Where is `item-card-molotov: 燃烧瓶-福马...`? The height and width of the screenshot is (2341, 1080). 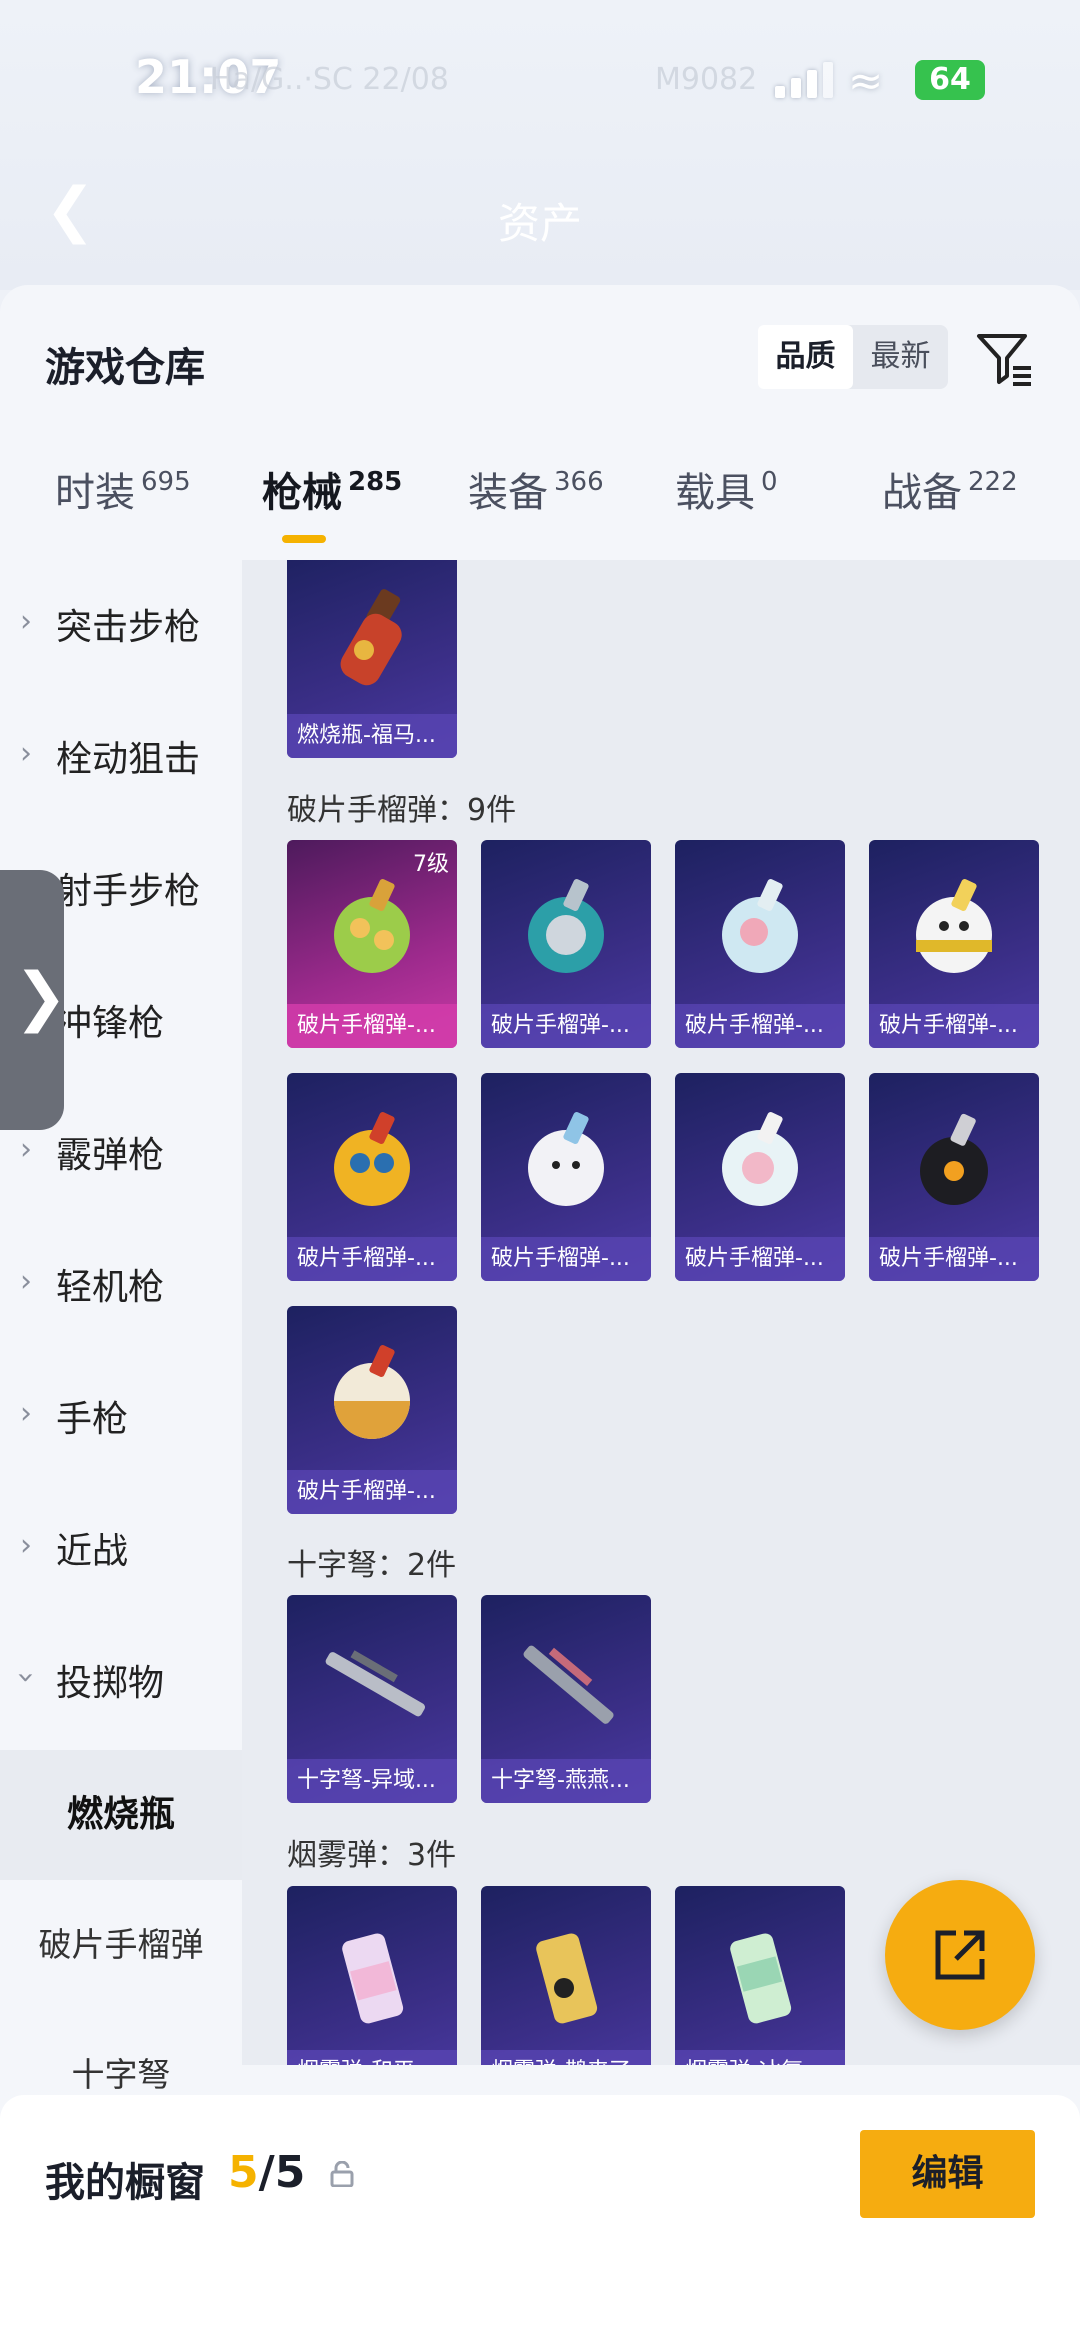 item-card-molotov: 燃烧瓶-福马... is located at coordinates (372, 659).